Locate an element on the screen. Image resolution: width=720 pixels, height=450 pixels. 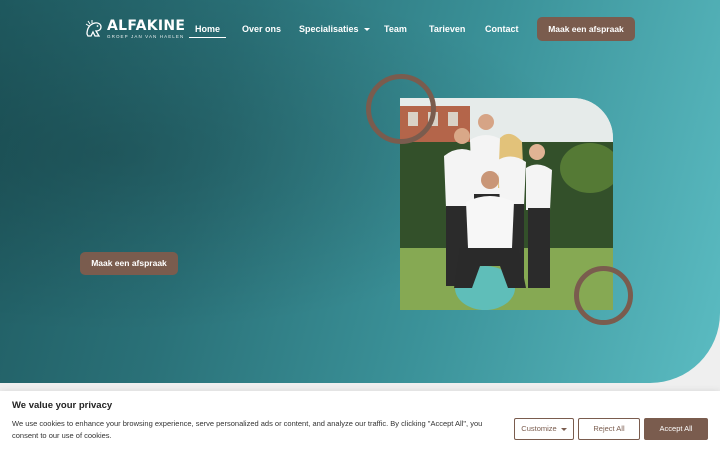
cookie-reject-button: Reject All is located at coordinates (609, 429).